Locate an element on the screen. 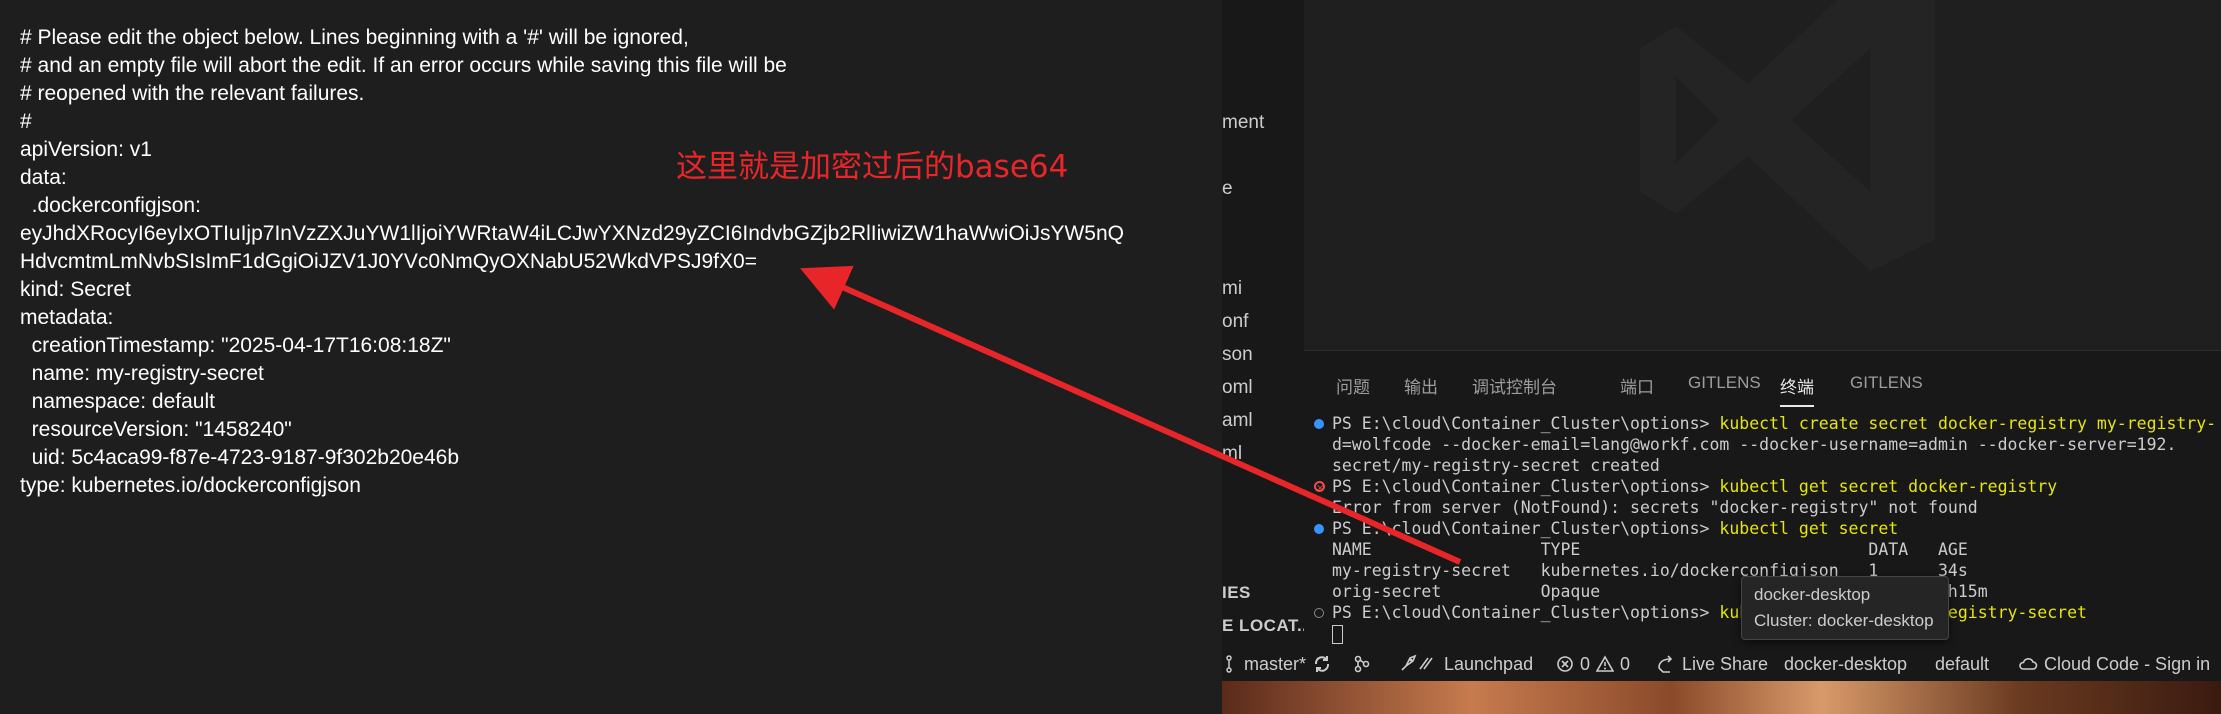 The image size is (2221, 714). tooltip-detail: Cluster: docker-desktop is located at coordinates (1844, 620).